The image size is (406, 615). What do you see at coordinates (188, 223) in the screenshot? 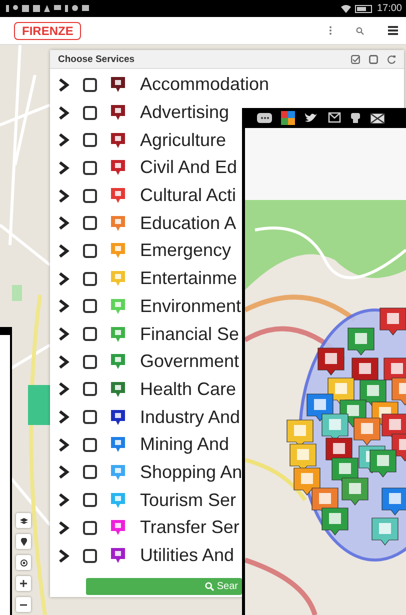
I see `service-label: Education A` at bounding box center [188, 223].